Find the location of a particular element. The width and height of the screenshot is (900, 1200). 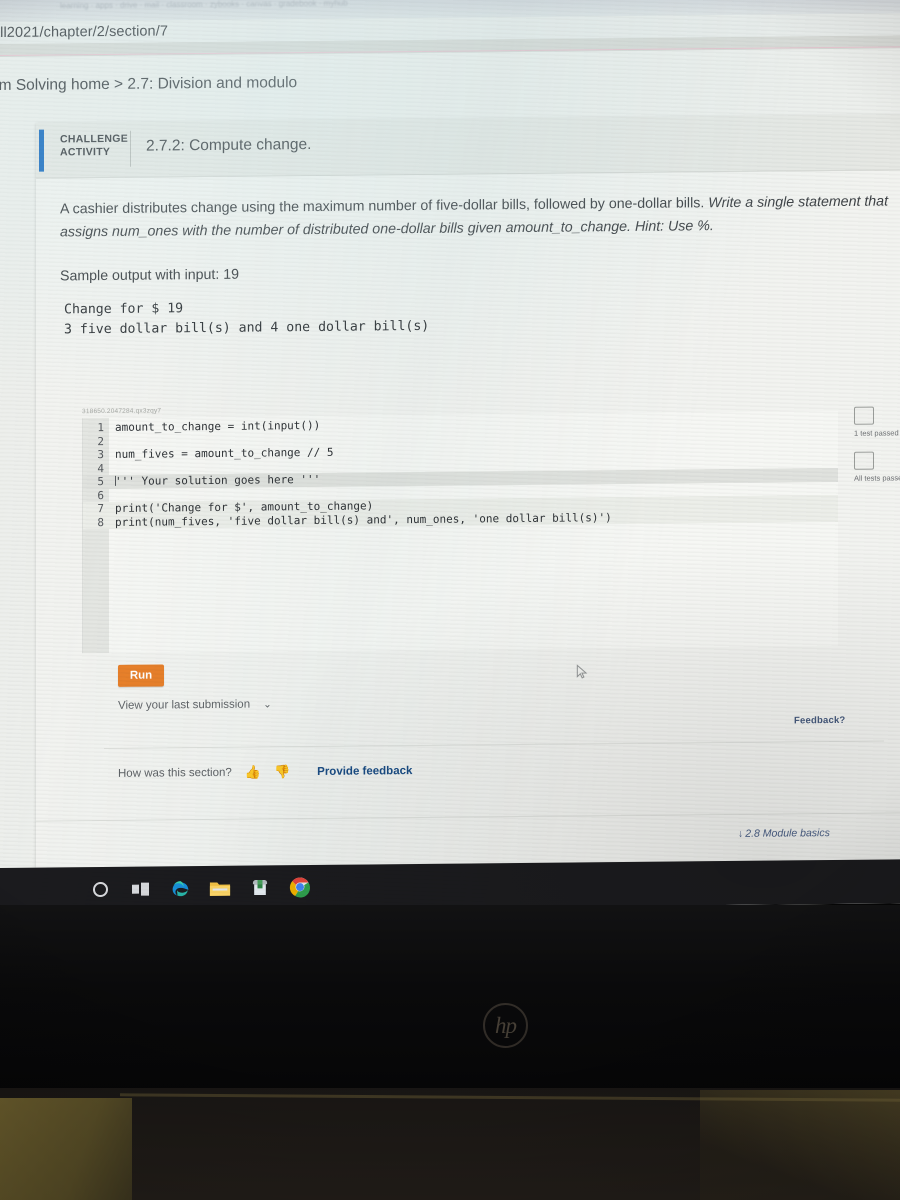

challenge-activity-label: CHALLENGE ACTIVITY is located at coordinates (94, 146).